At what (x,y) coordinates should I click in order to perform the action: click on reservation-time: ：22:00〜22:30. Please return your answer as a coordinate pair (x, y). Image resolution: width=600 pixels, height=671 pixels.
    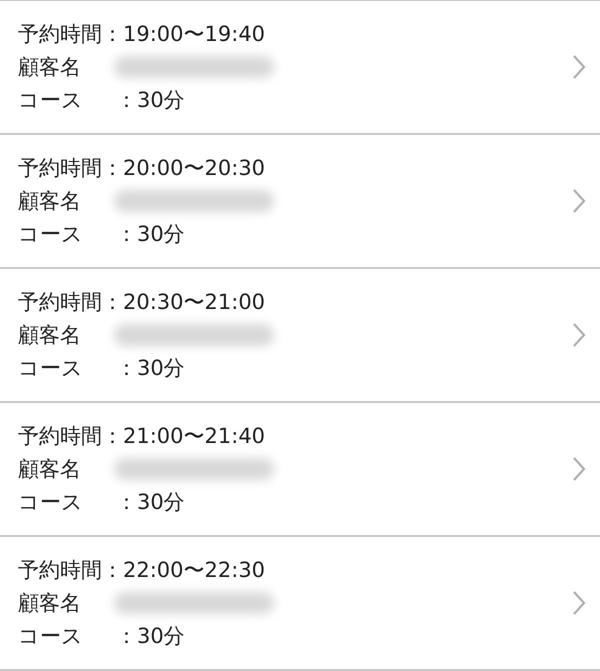
    Looking at the image, I should click on (184, 570).